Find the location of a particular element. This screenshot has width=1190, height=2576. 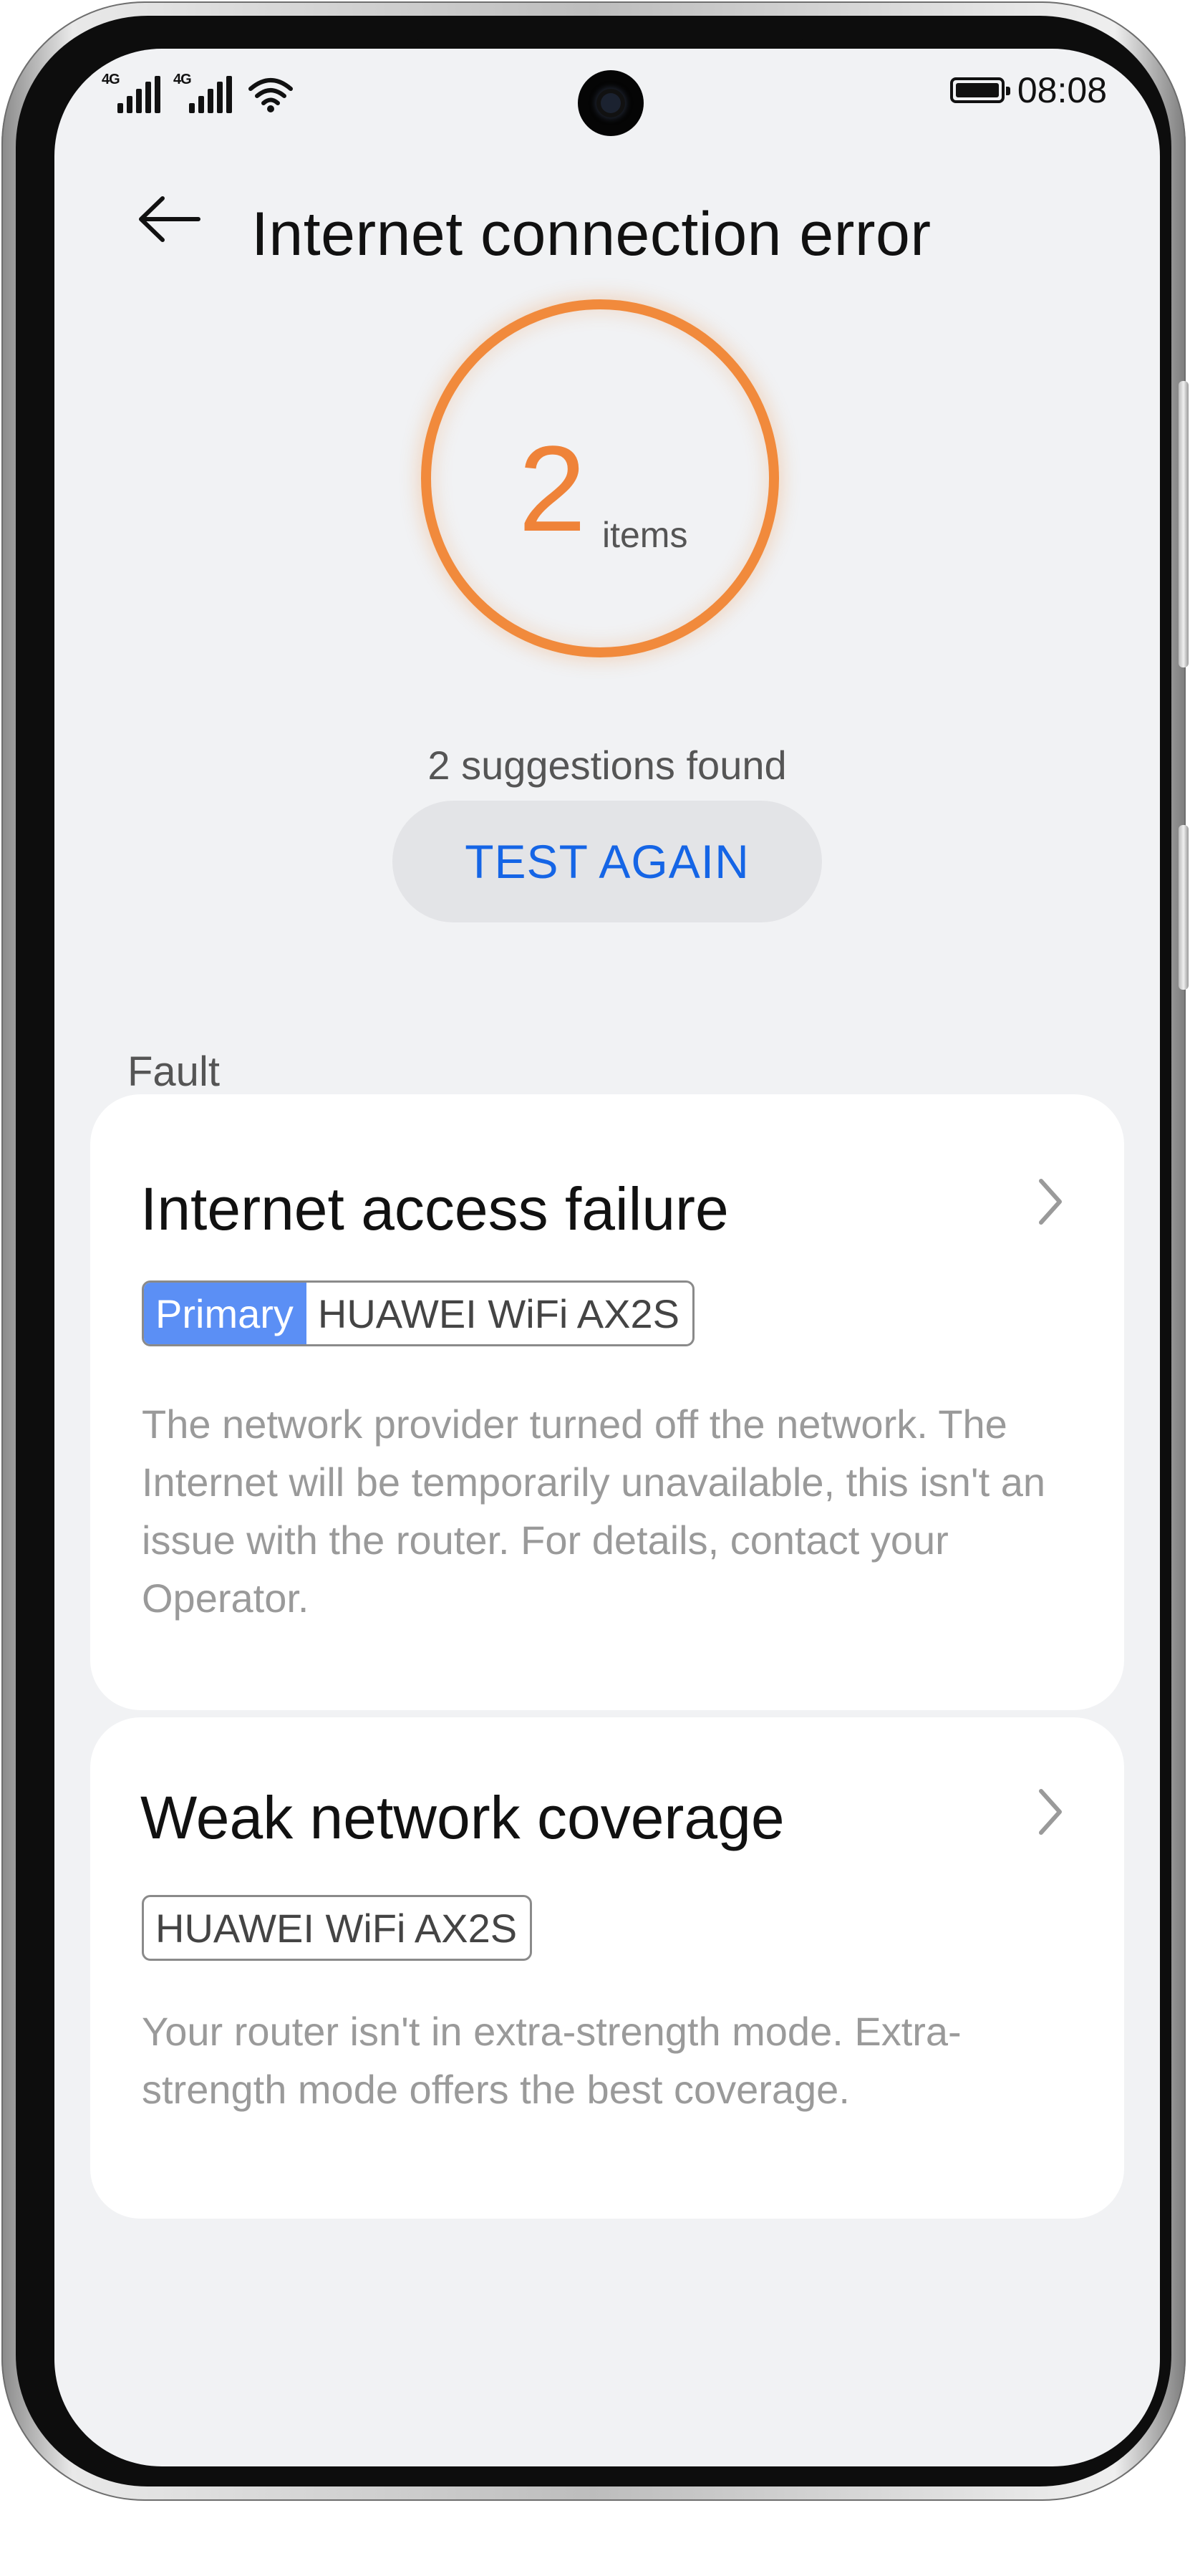

device-tag: Primary HUAWEI WiFi AX2S is located at coordinates (418, 1313).